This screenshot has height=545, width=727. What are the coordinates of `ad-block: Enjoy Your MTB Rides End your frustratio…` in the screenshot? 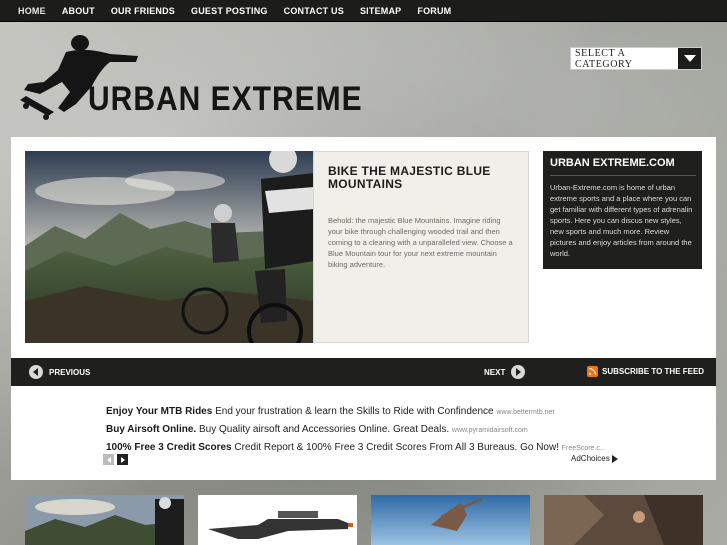 It's located at (366, 430).